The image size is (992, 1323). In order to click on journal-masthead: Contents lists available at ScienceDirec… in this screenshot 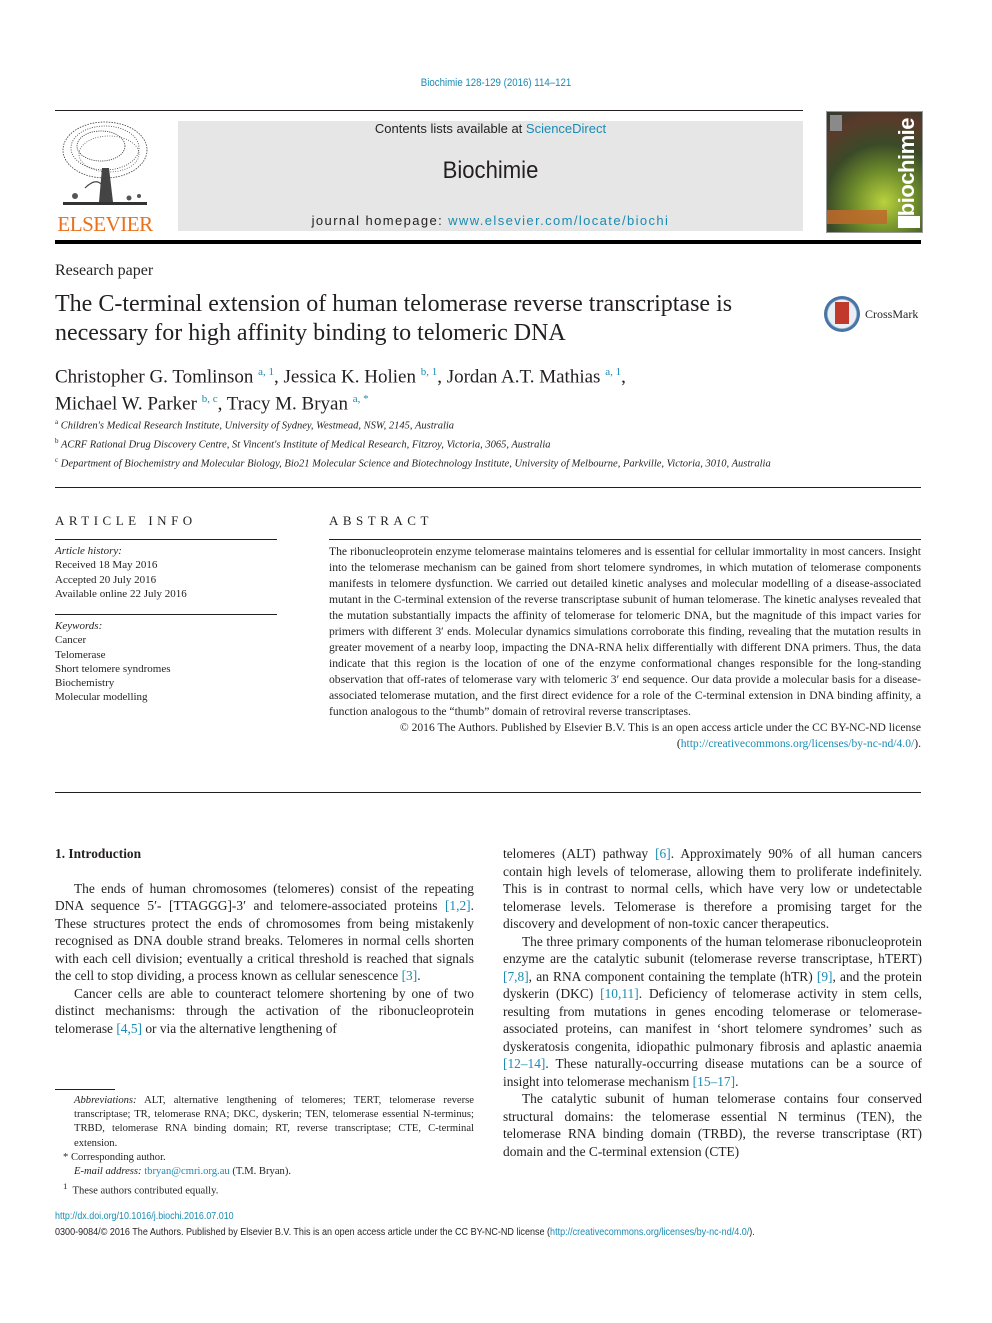, I will do `click(490, 176)`.